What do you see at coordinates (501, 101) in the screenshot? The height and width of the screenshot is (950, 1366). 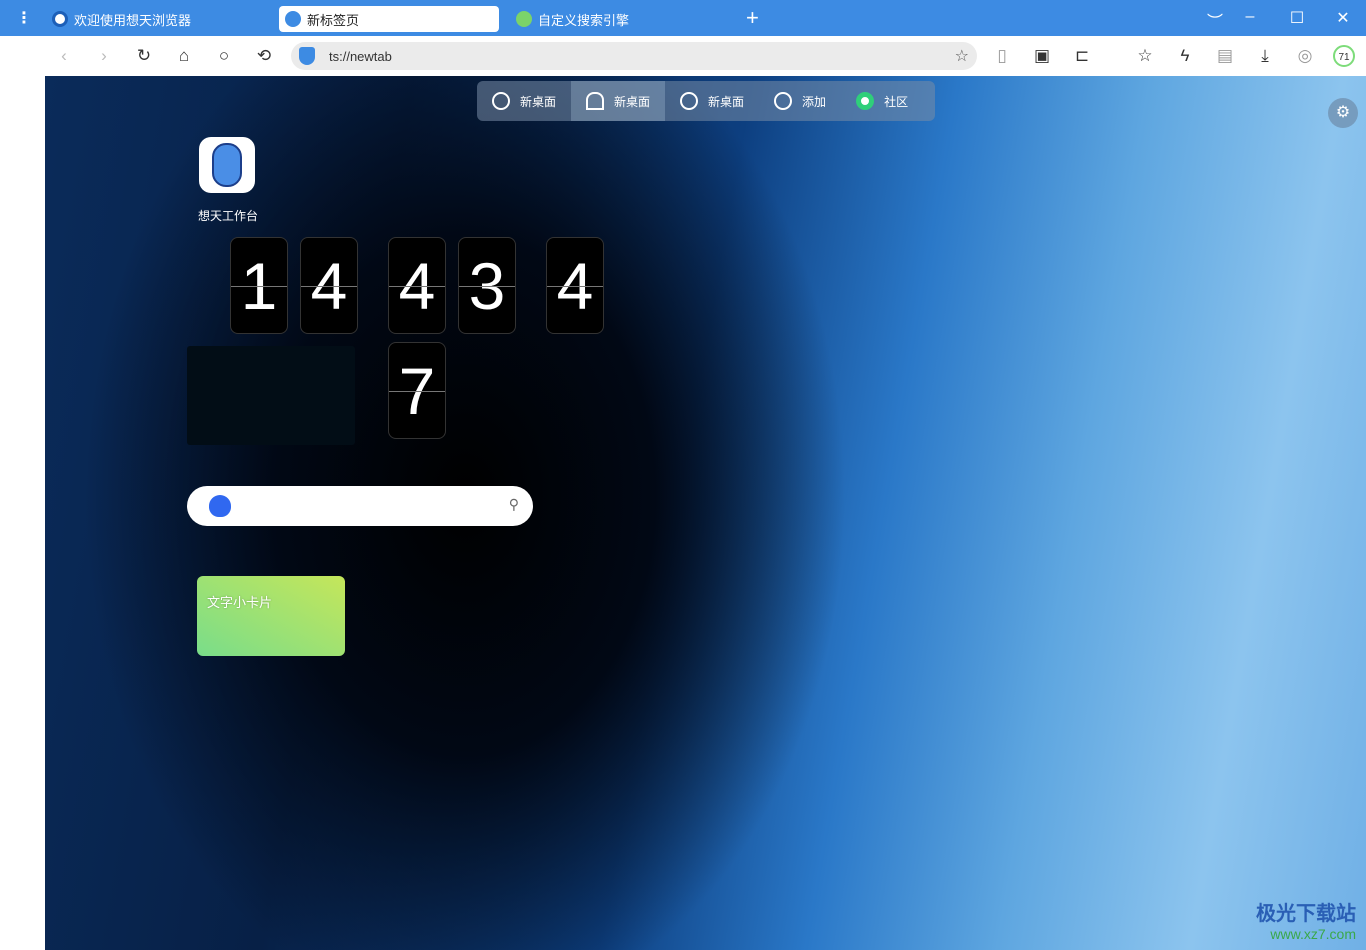 I see `lightbulb-icon` at bounding box center [501, 101].